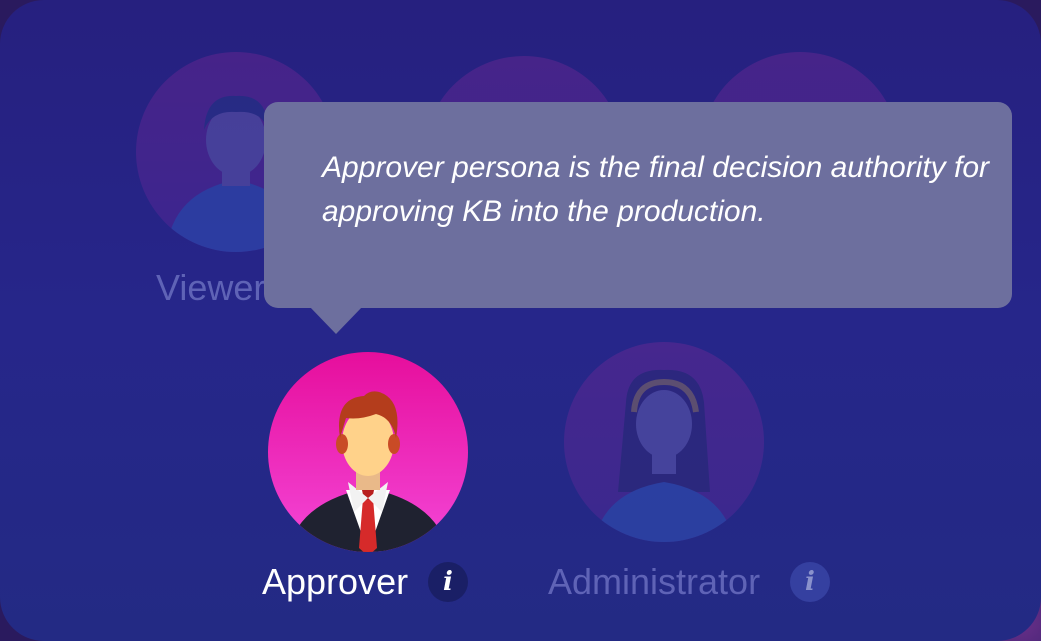 This screenshot has width=1041, height=641. What do you see at coordinates (335, 582) in the screenshot?
I see `approver-label: Approver` at bounding box center [335, 582].